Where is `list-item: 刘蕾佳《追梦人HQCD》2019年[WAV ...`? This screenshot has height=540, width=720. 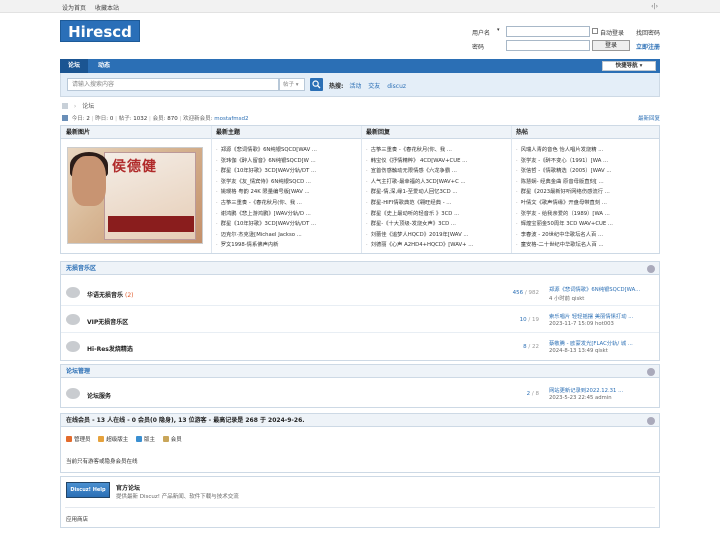 list-item: 刘蕾佳《追梦人HQCD》2019年[WAV ... is located at coordinates (437, 234).